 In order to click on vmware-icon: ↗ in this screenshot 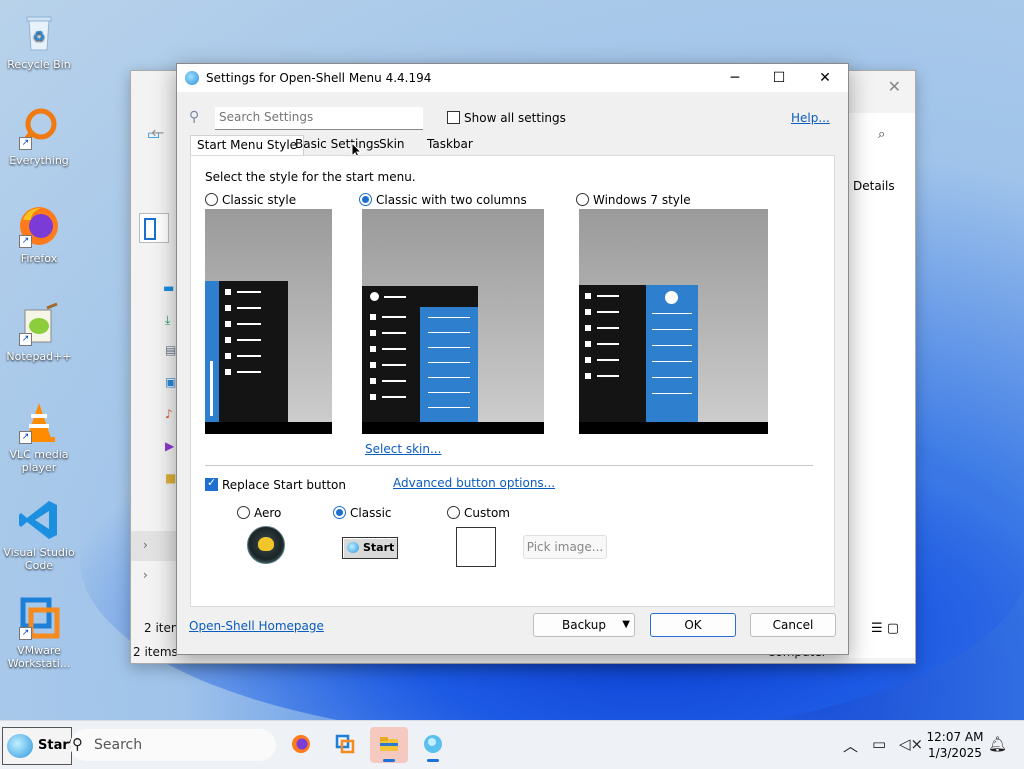, I will do `click(39, 618)`.